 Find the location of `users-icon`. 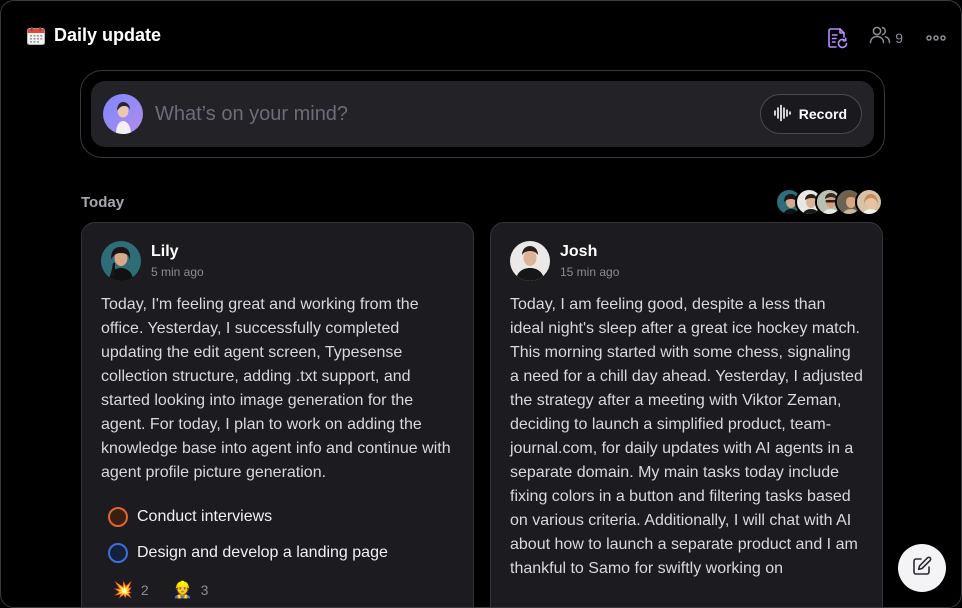

users-icon is located at coordinates (880, 37).